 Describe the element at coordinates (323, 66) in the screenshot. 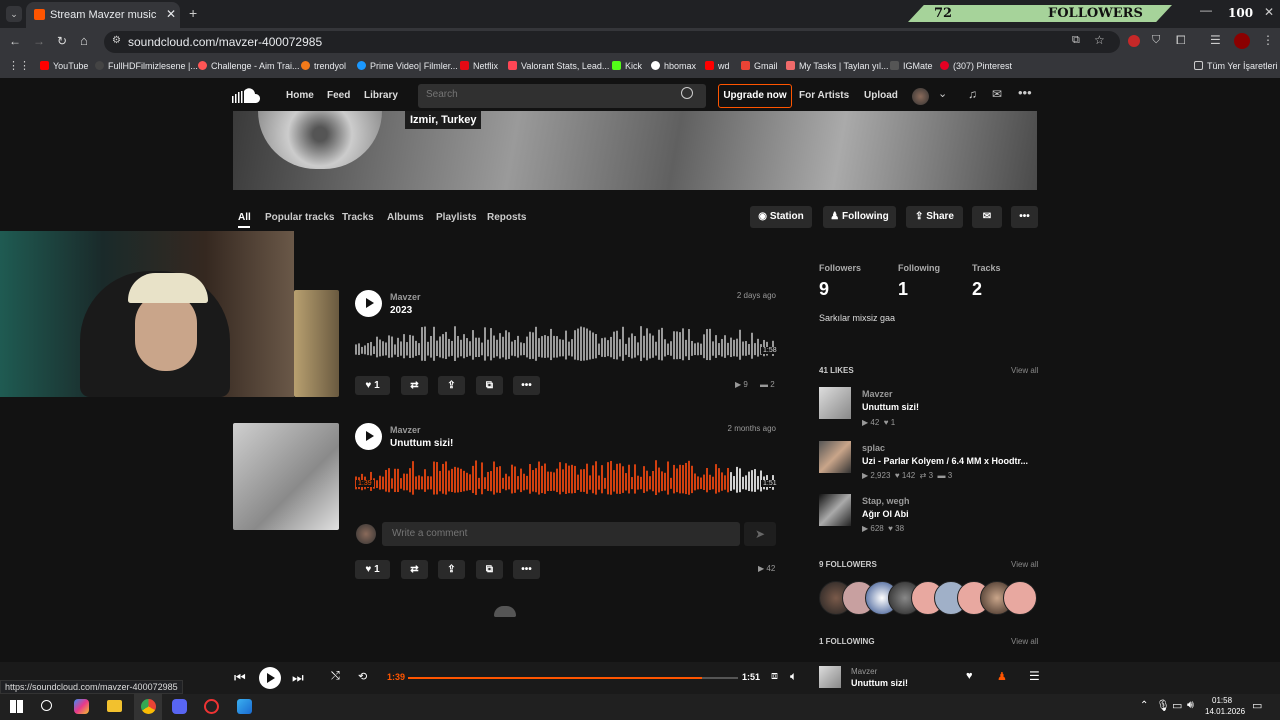

I see `bookmark-trendyol: trendyol` at that location.